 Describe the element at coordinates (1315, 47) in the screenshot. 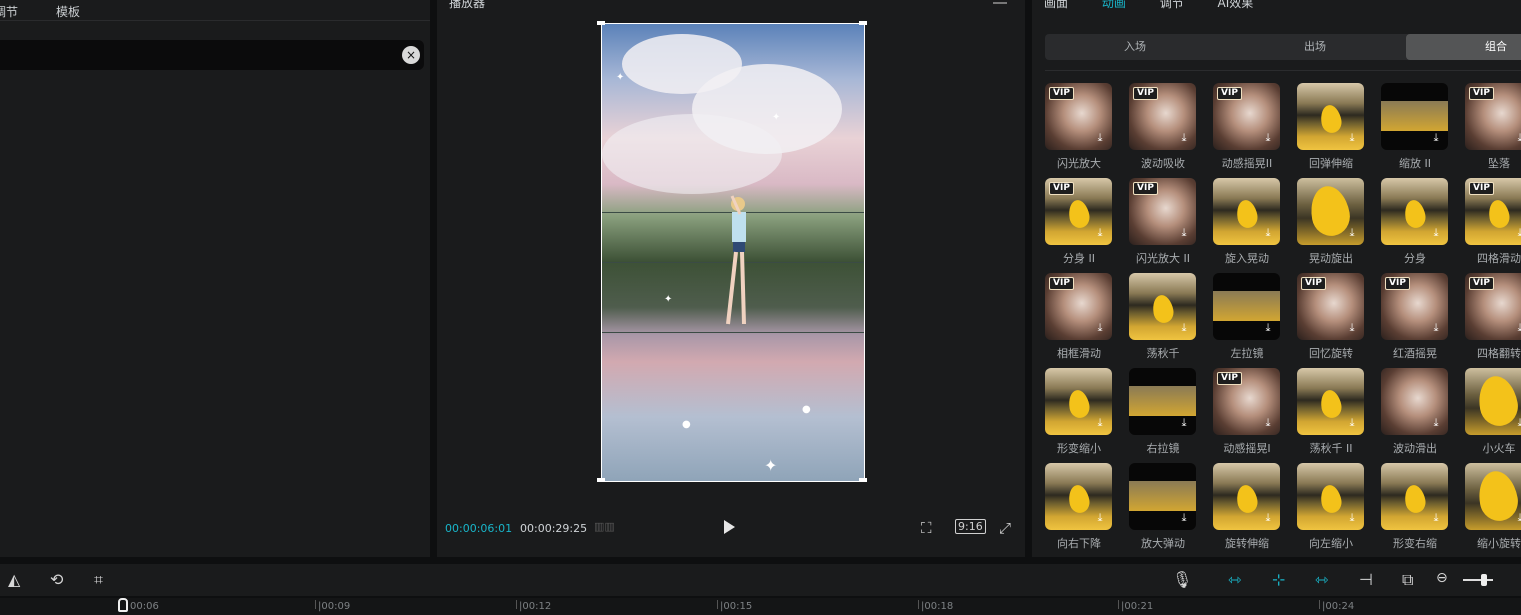

I see `segment-out: 出场` at that location.